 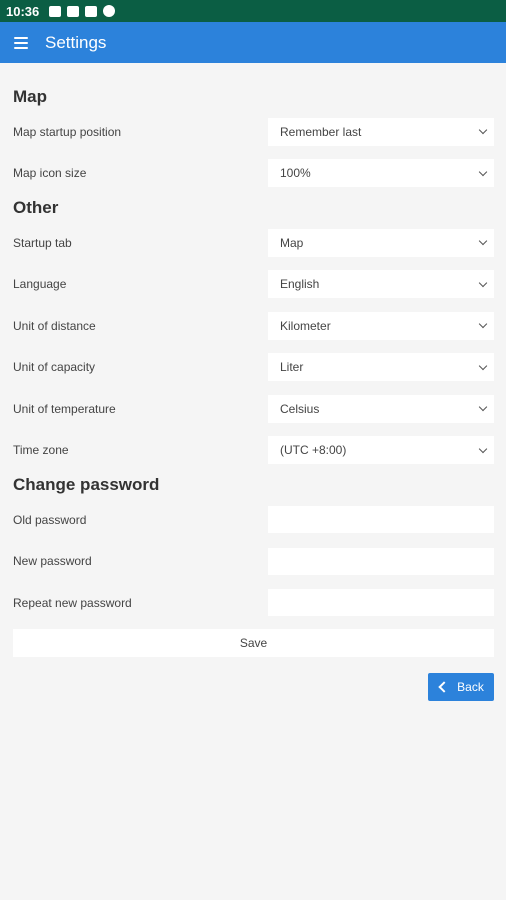 I want to click on back-button-label: Back, so click(x=470, y=687).